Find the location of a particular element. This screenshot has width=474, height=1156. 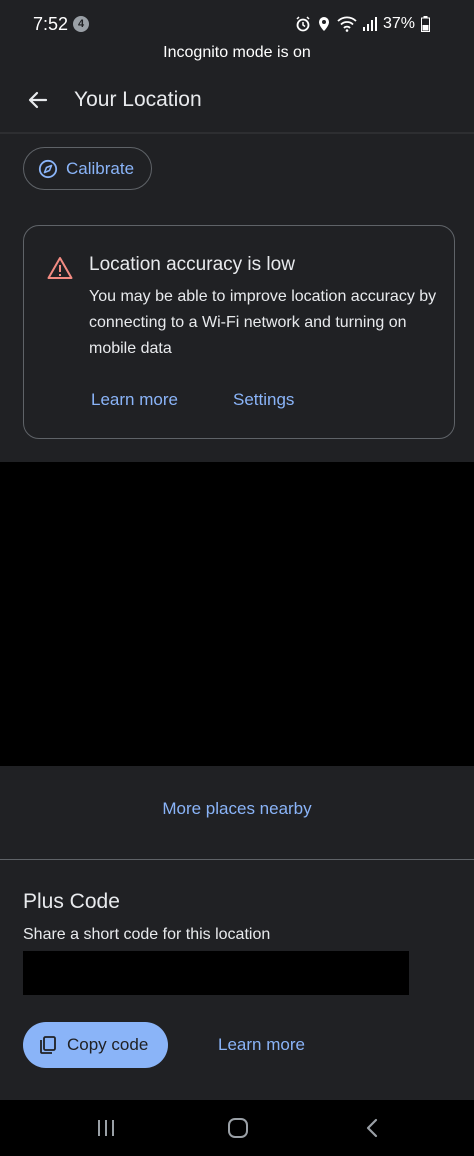

compass-icon is located at coordinates (48, 168).